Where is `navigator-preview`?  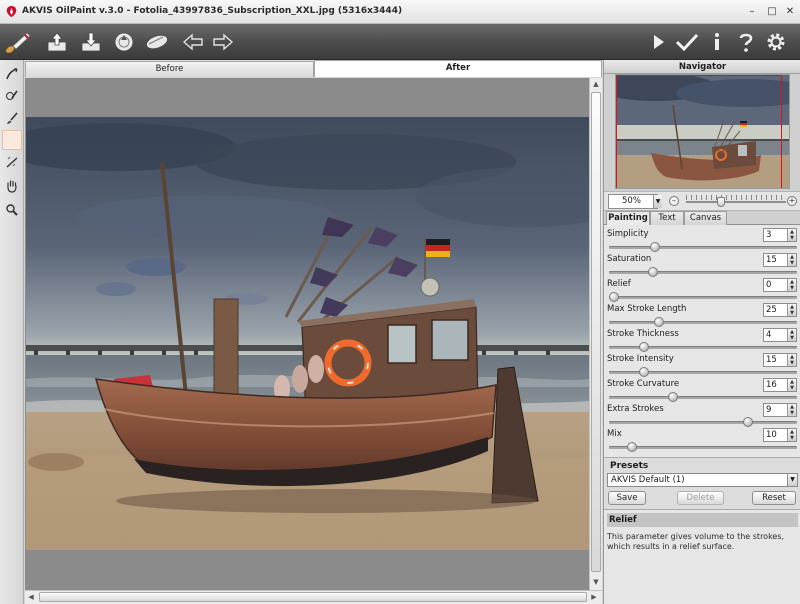
navigator-preview is located at coordinates (702, 131).